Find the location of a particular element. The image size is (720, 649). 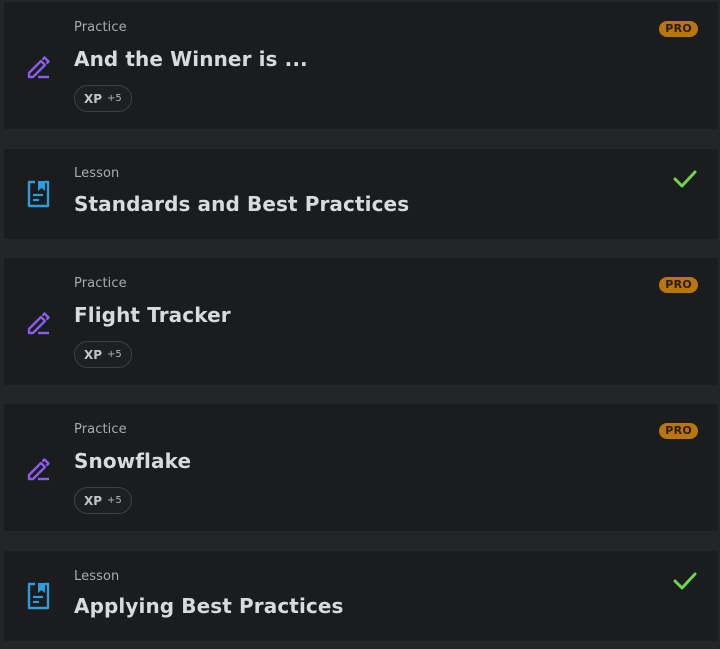

lesson-card: Lesson Standards and Best Practices is located at coordinates (361, 194).